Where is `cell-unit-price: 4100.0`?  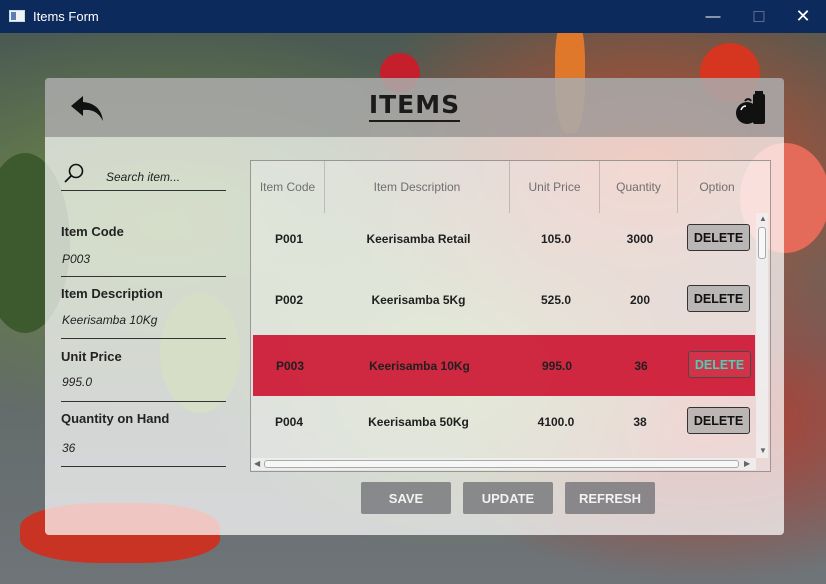
cell-unit-price: 4100.0 is located at coordinates (556, 421).